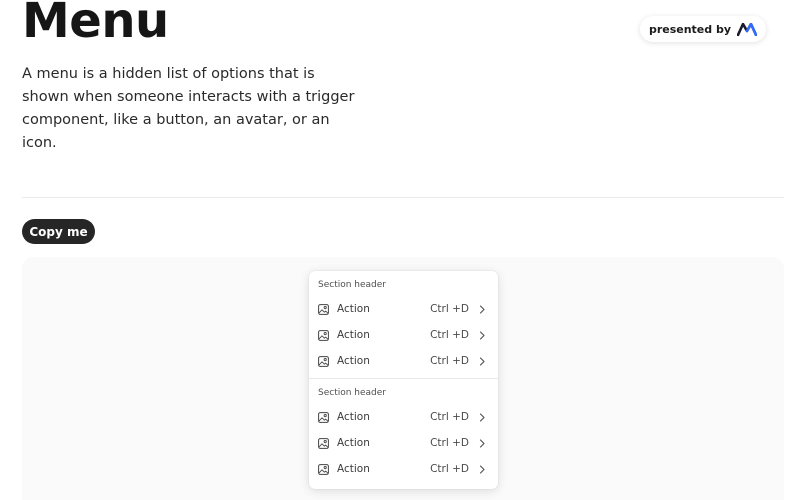 This screenshot has height=500, width=800. Describe the element at coordinates (95, 24) in the screenshot. I see `page-title: Menu` at that location.